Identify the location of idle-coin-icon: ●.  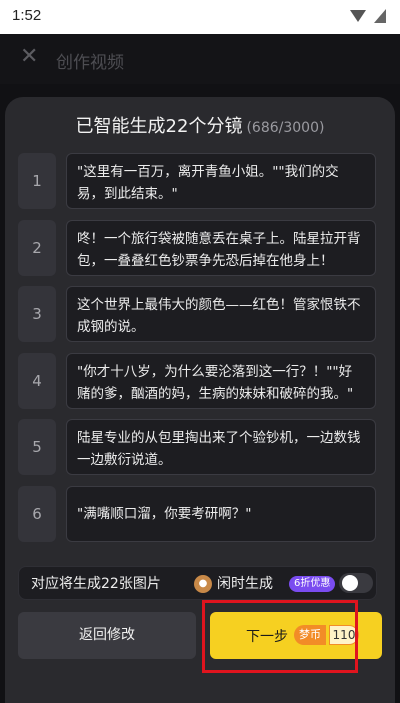
(203, 584).